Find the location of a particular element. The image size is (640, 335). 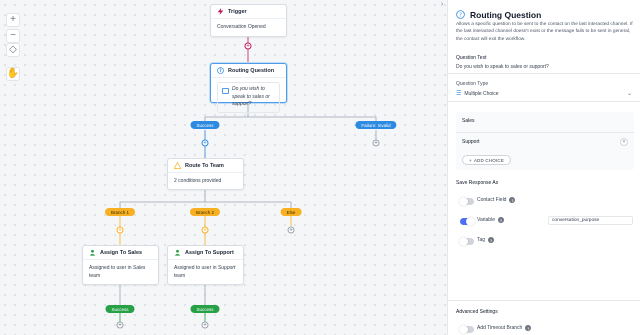

contact-field-text: Contact Field is located at coordinates (492, 200).